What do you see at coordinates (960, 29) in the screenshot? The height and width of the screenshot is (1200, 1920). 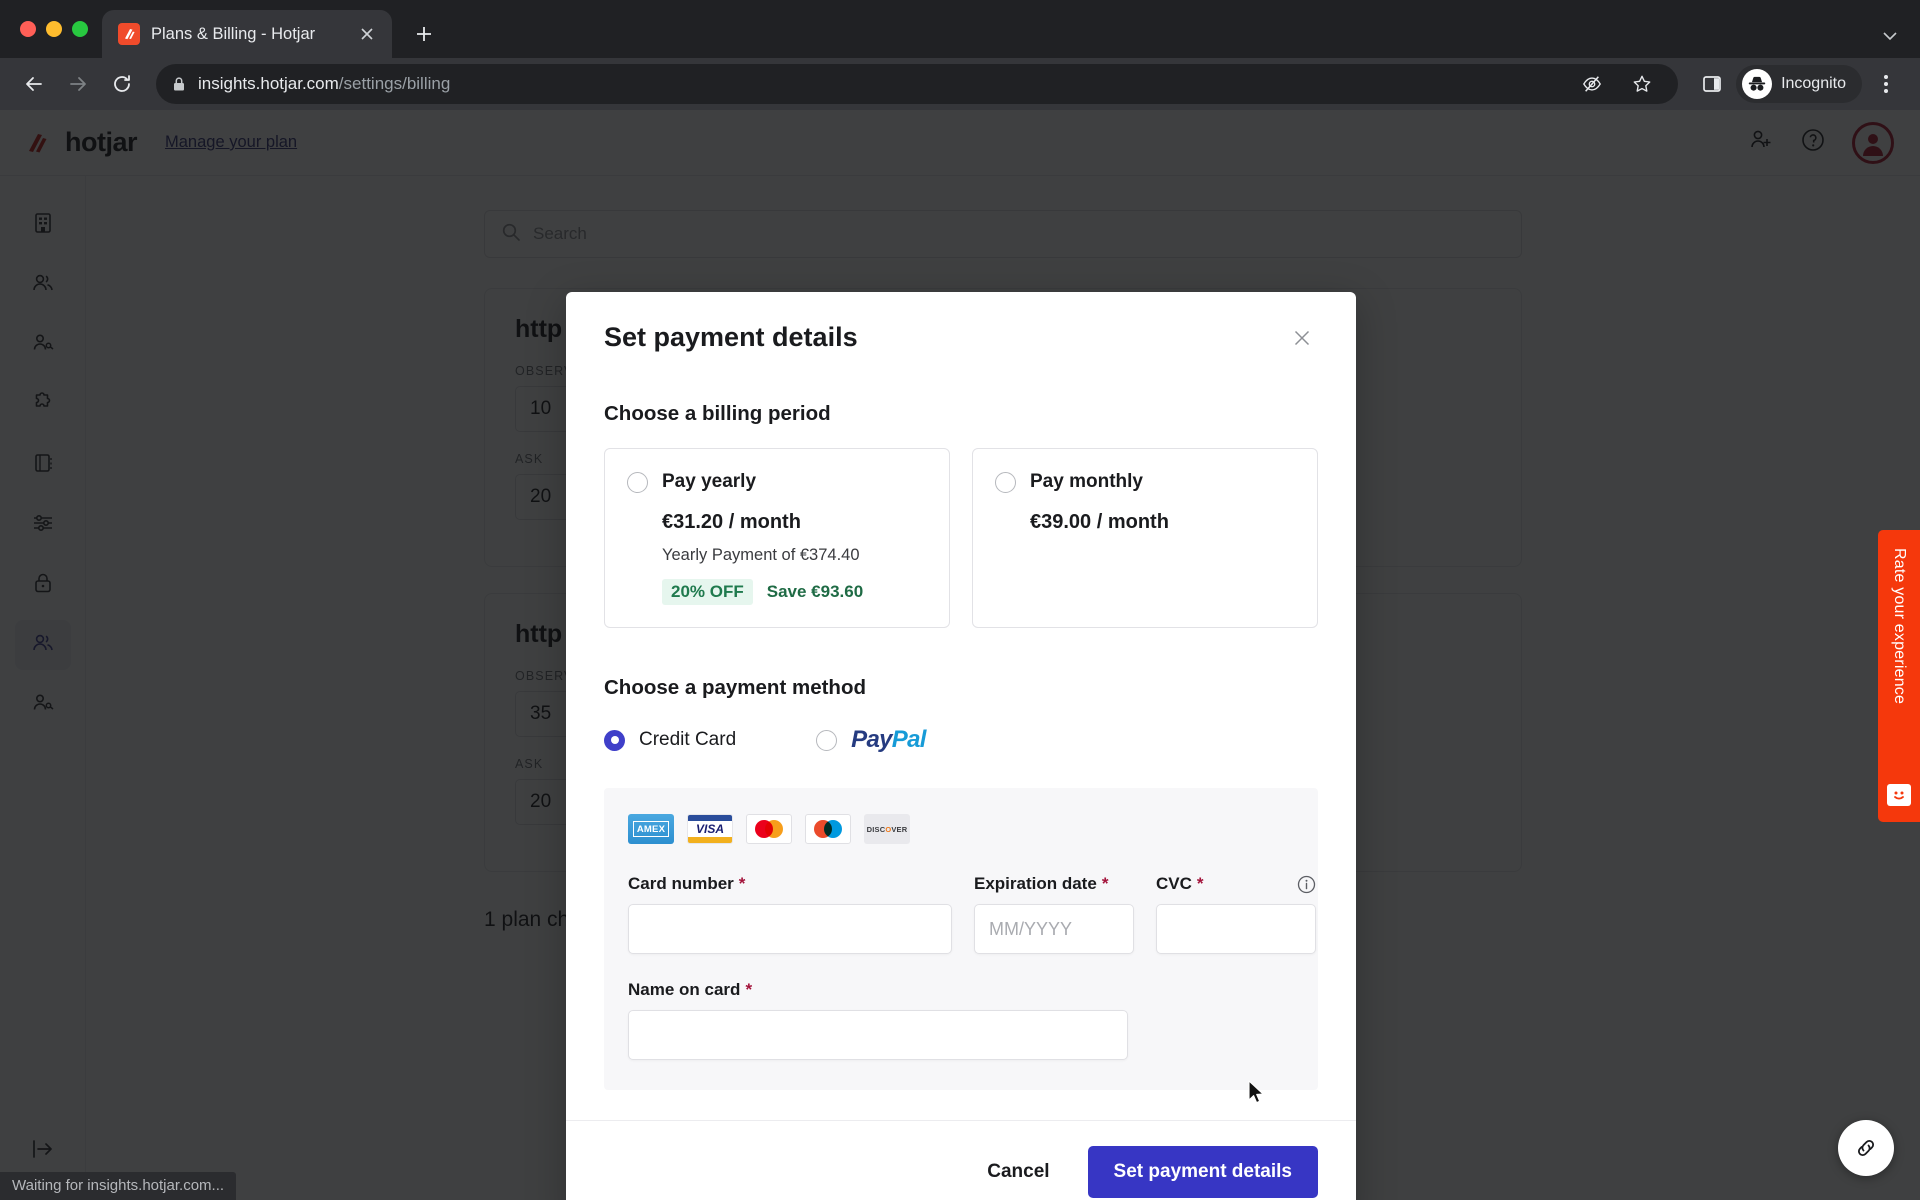 I see `browser-tabstrip: Plans & Billing - Hotjar` at bounding box center [960, 29].